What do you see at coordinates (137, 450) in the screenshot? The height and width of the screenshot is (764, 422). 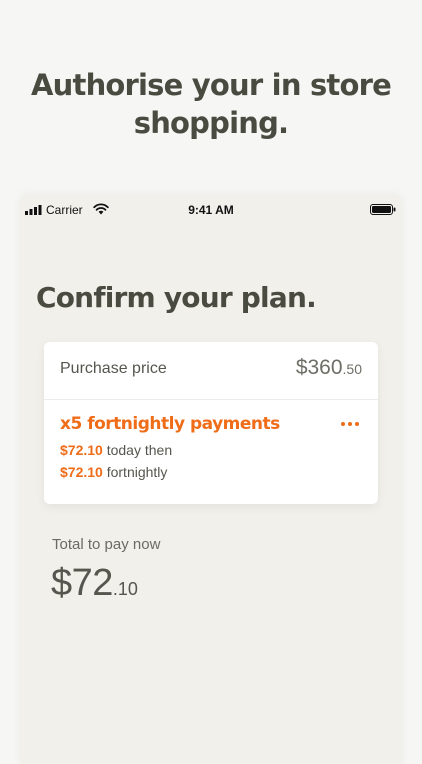 I see `payment-today-text: today then` at bounding box center [137, 450].